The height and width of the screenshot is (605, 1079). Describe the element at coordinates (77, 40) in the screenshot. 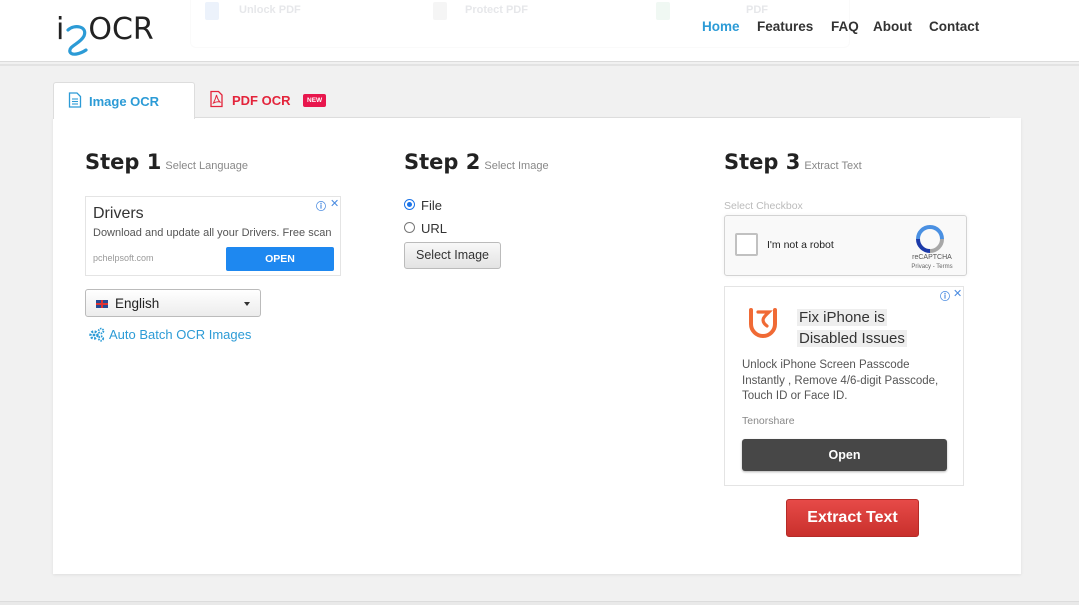

I see `logo-swirl-icon` at that location.